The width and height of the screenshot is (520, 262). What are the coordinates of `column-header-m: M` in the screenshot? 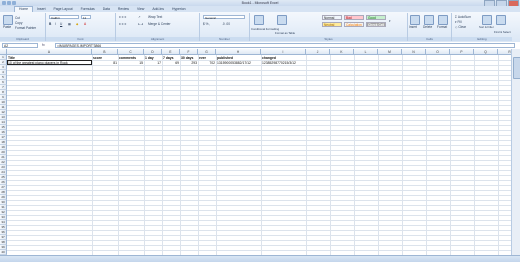 It's located at (390, 52).